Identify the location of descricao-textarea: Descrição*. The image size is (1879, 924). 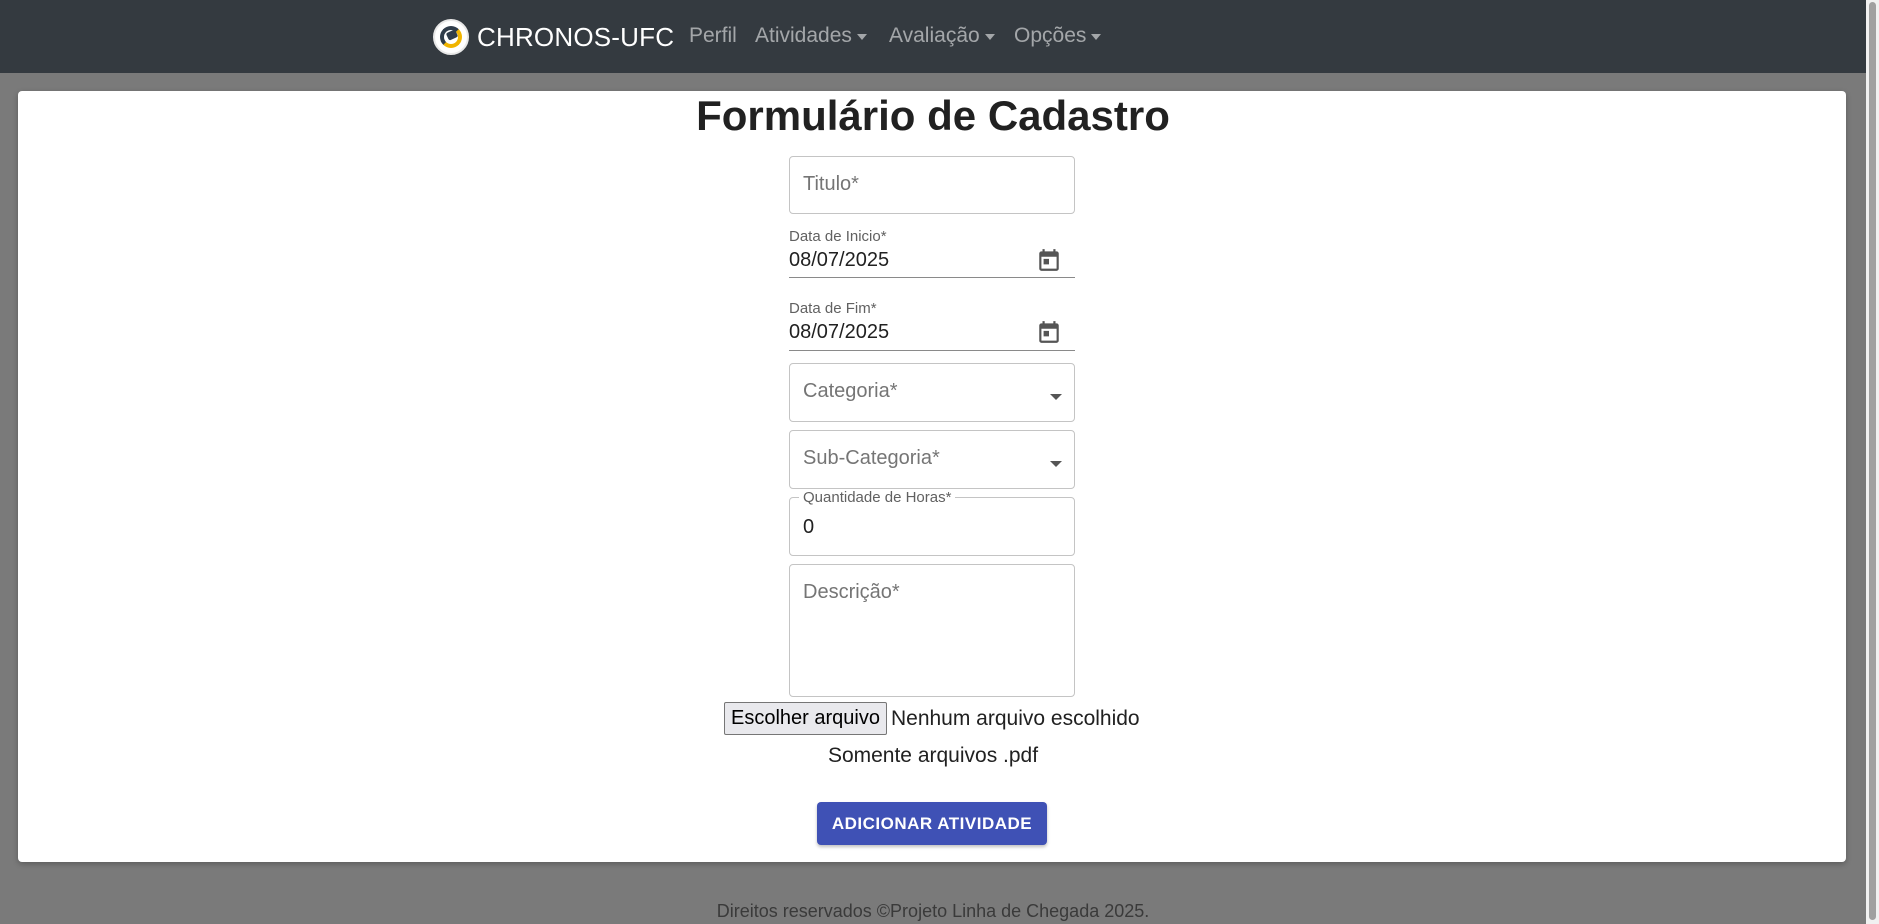
(932, 630).